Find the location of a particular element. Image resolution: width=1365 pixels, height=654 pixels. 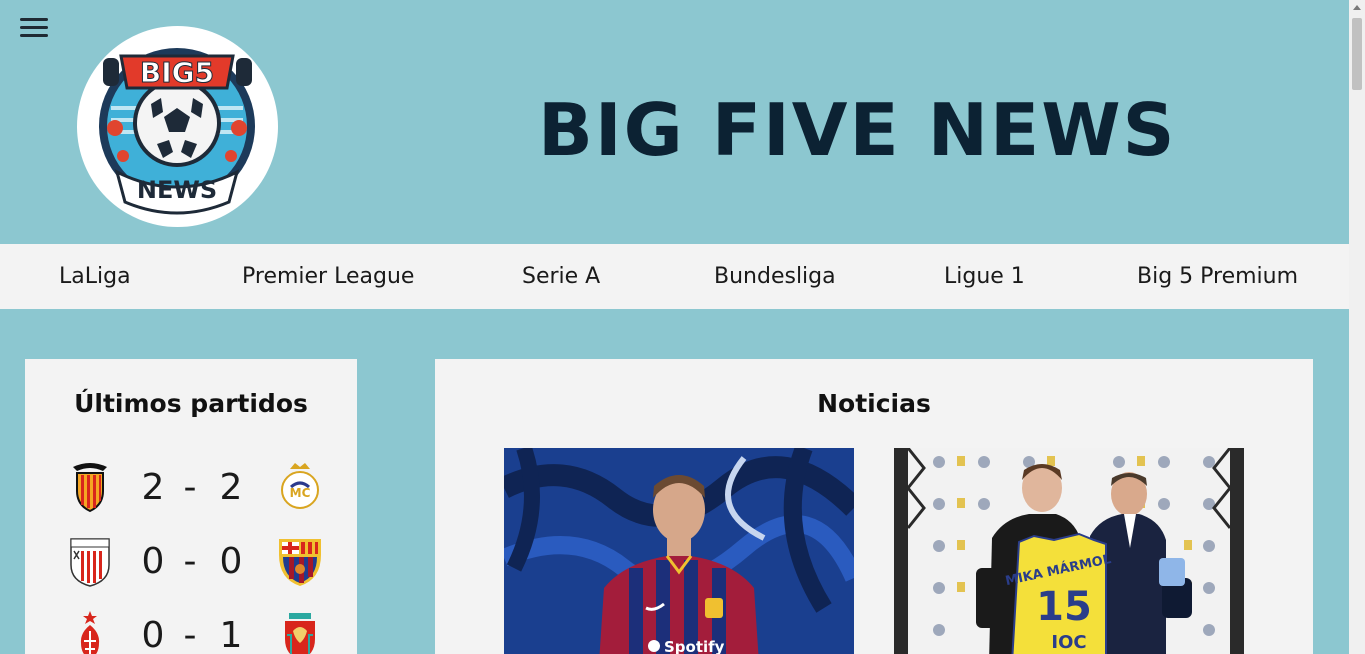

svg-text: MC is located at coordinates (300, 493).